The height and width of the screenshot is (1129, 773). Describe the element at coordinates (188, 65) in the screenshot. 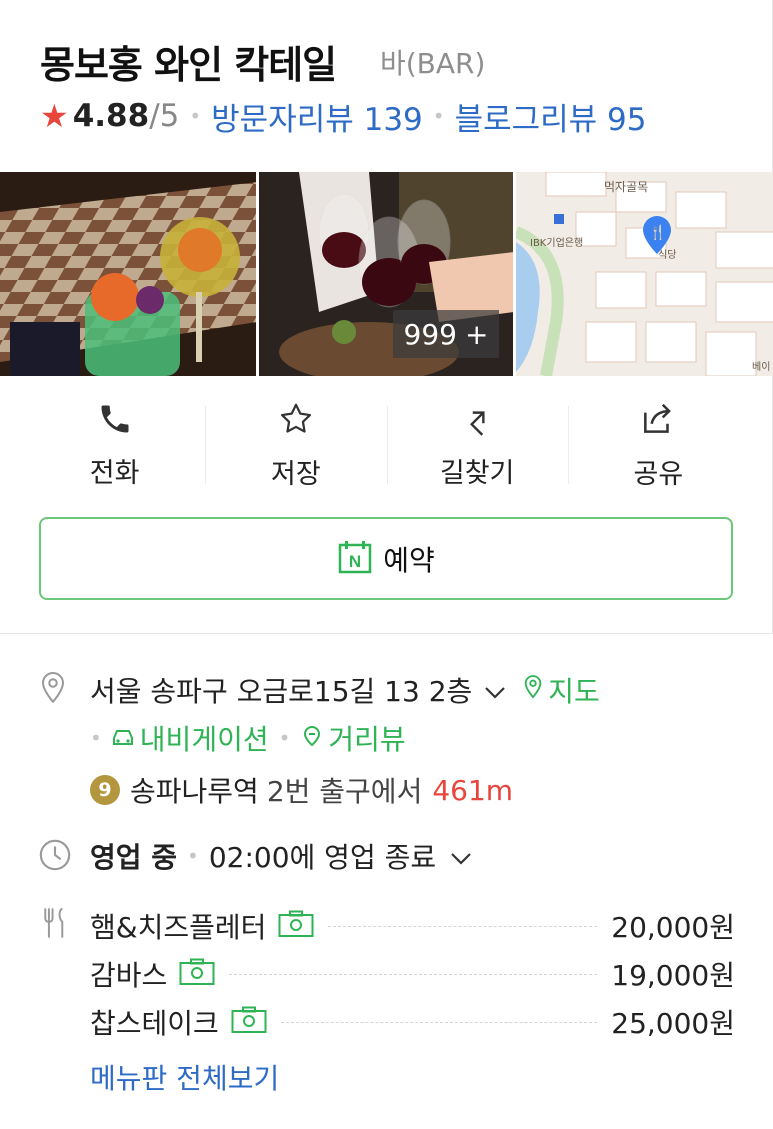

I see `place-title: 몽보홍 와인 칵테일` at that location.